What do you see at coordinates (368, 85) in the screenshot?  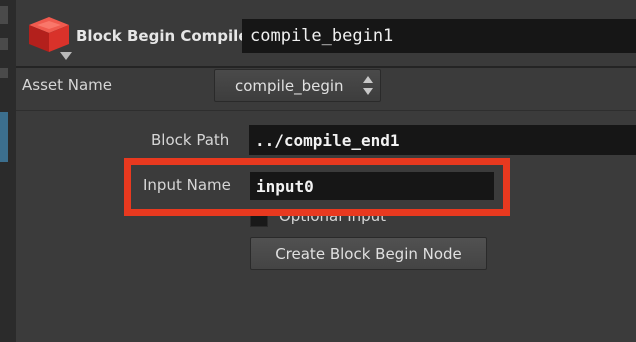 I see `updown-arrows-icon` at bounding box center [368, 85].